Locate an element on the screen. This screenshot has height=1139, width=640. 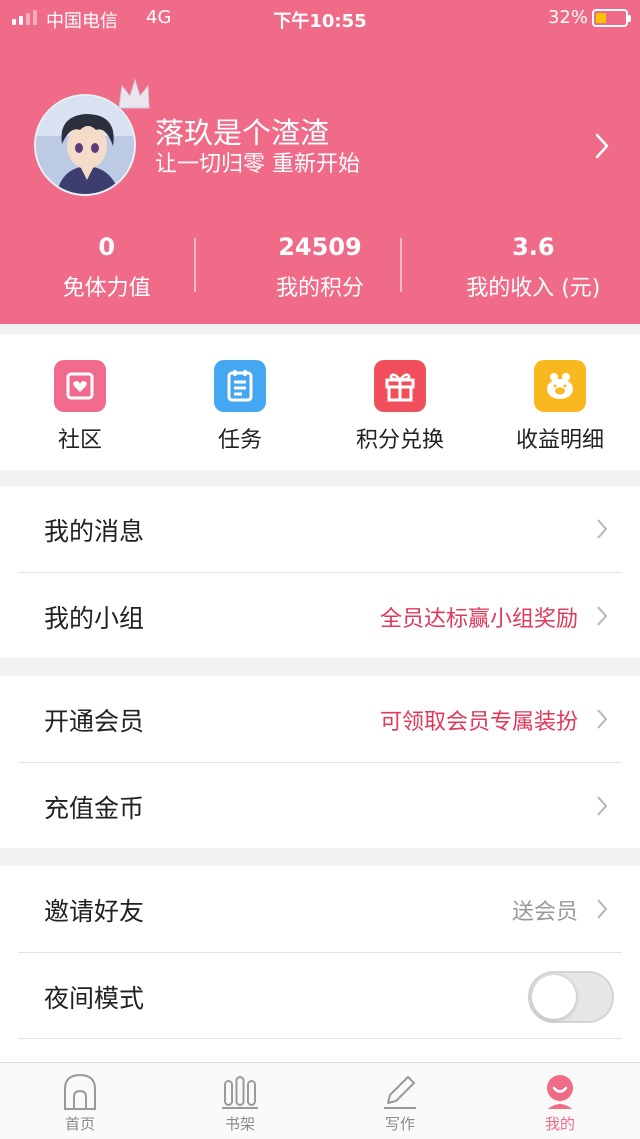
stat-label: 我的积分 is located at coordinates (319, 288).